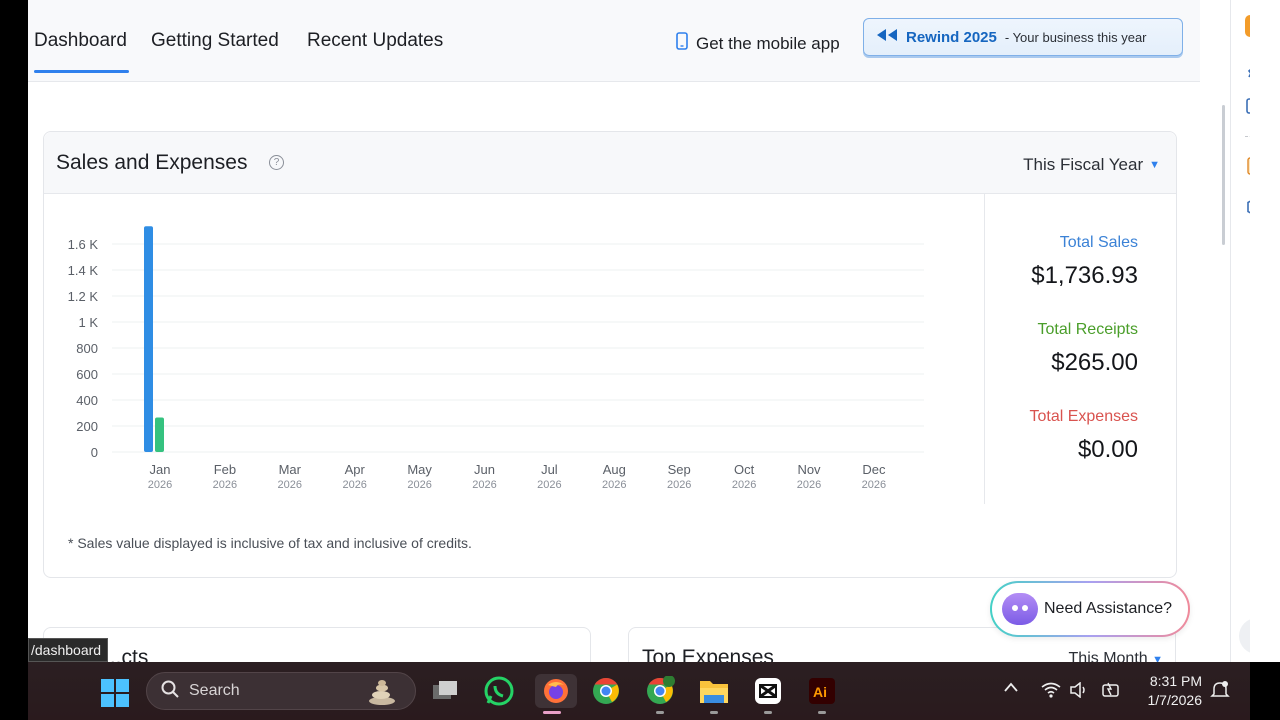 This screenshot has height=720, width=1280. Describe the element at coordinates (214, 690) in the screenshot. I see `search-label: Search` at that location.